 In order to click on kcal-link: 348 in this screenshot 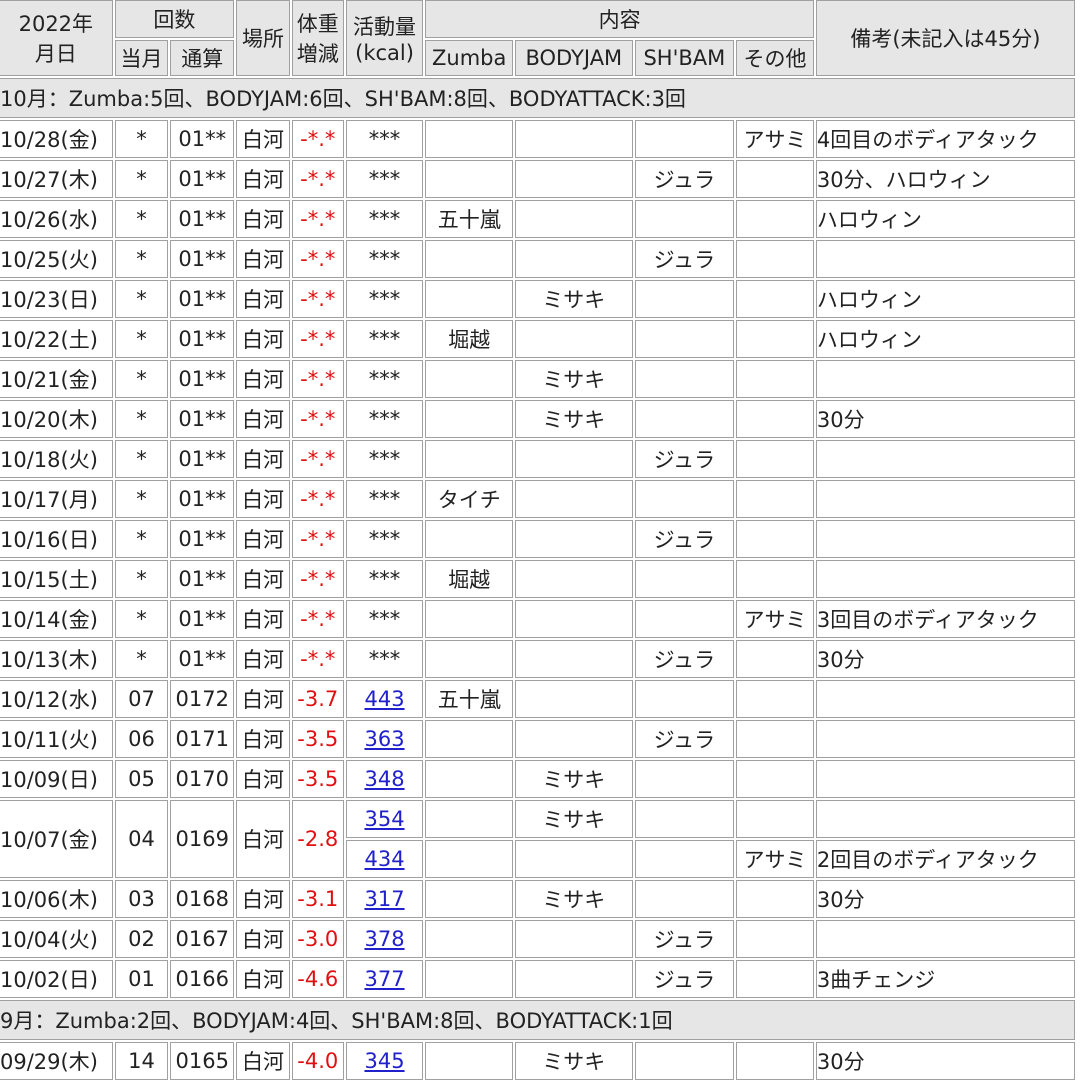, I will do `click(384, 779)`.